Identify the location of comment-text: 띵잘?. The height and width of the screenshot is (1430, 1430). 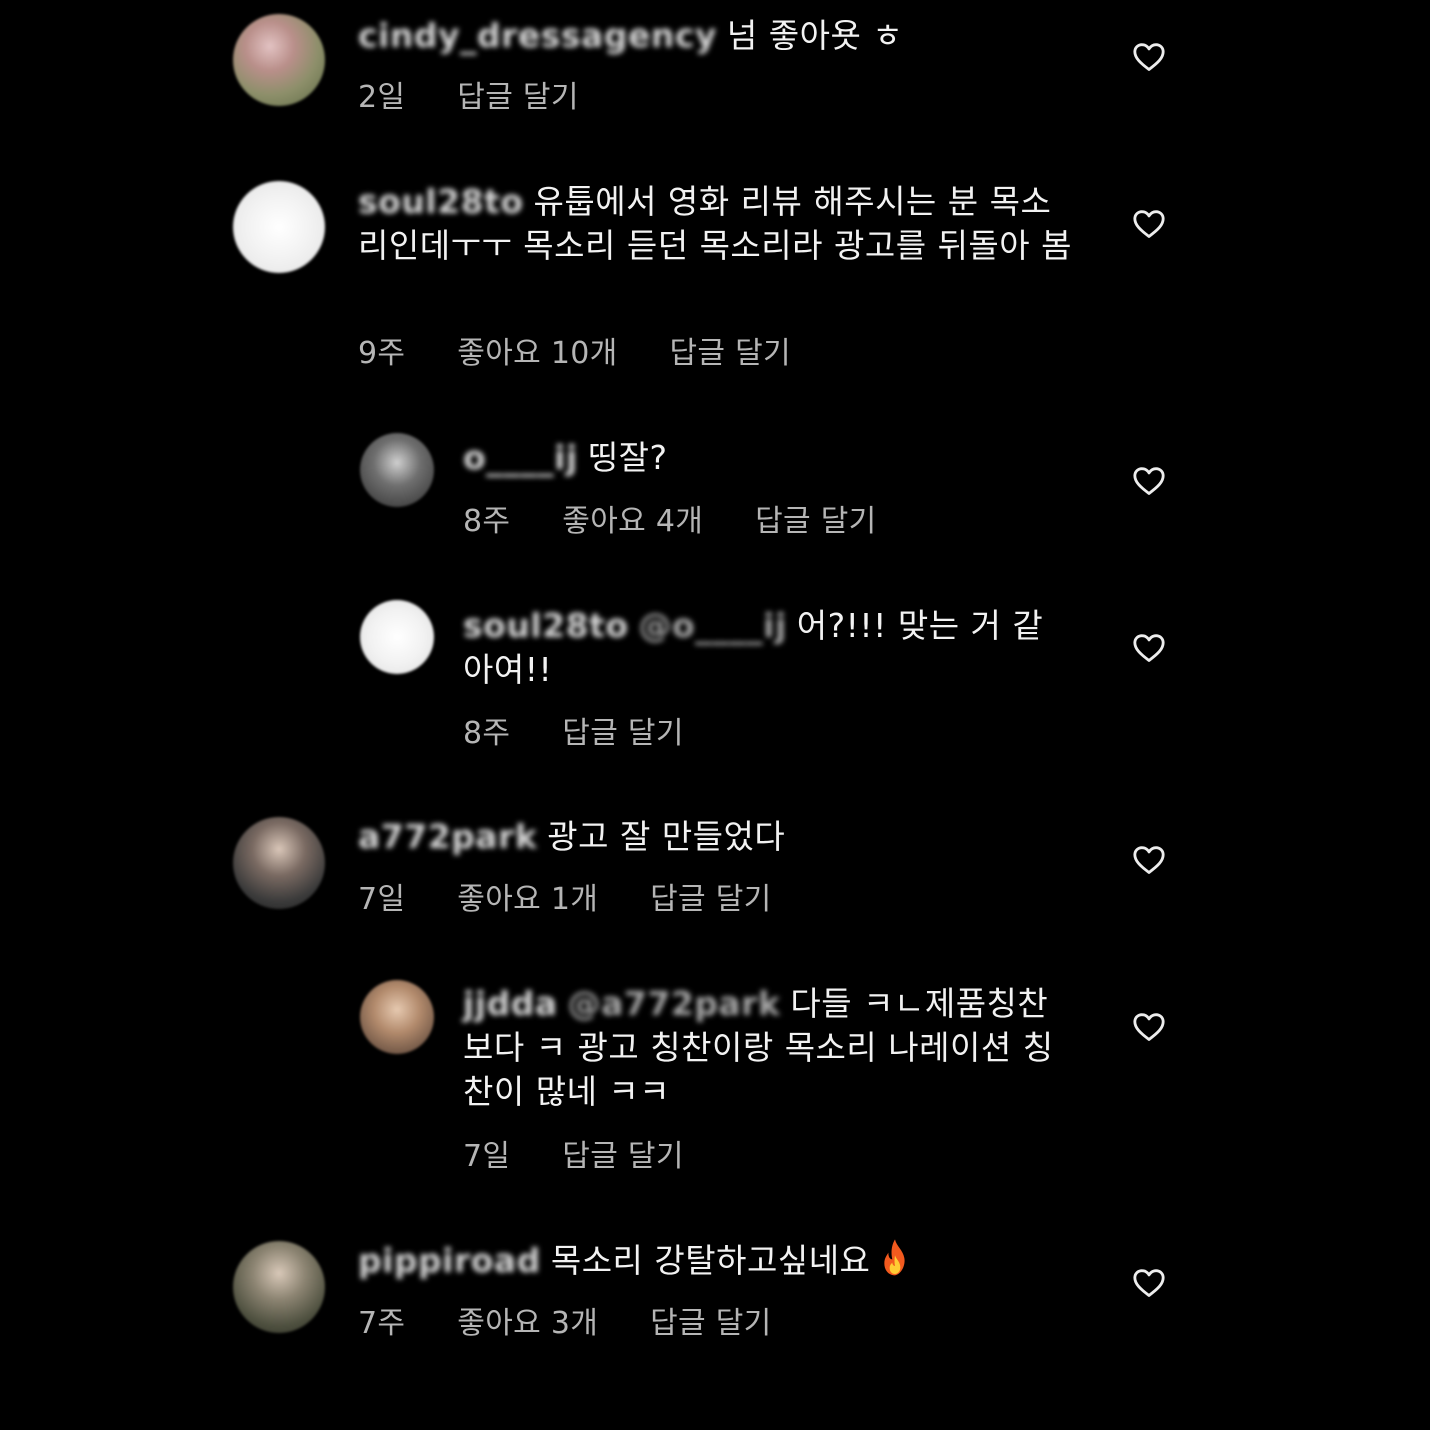
(627, 457).